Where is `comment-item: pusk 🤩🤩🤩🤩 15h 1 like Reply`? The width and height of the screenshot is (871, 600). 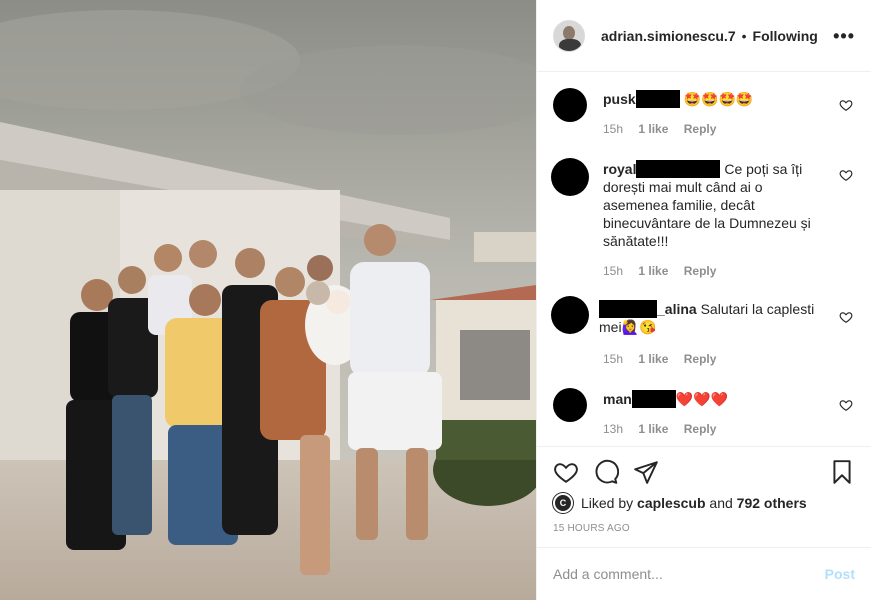 comment-item: pusk 🤩🤩🤩🤩 15h 1 like Reply is located at coordinates (704, 118).